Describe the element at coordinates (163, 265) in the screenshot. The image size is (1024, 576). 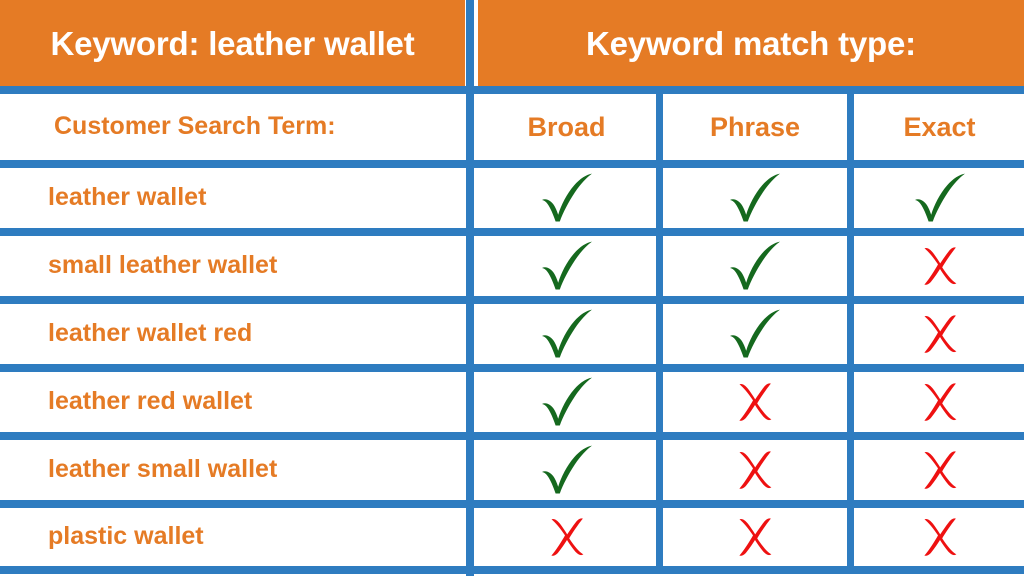
I see `search-term-label: small leather wallet` at that location.